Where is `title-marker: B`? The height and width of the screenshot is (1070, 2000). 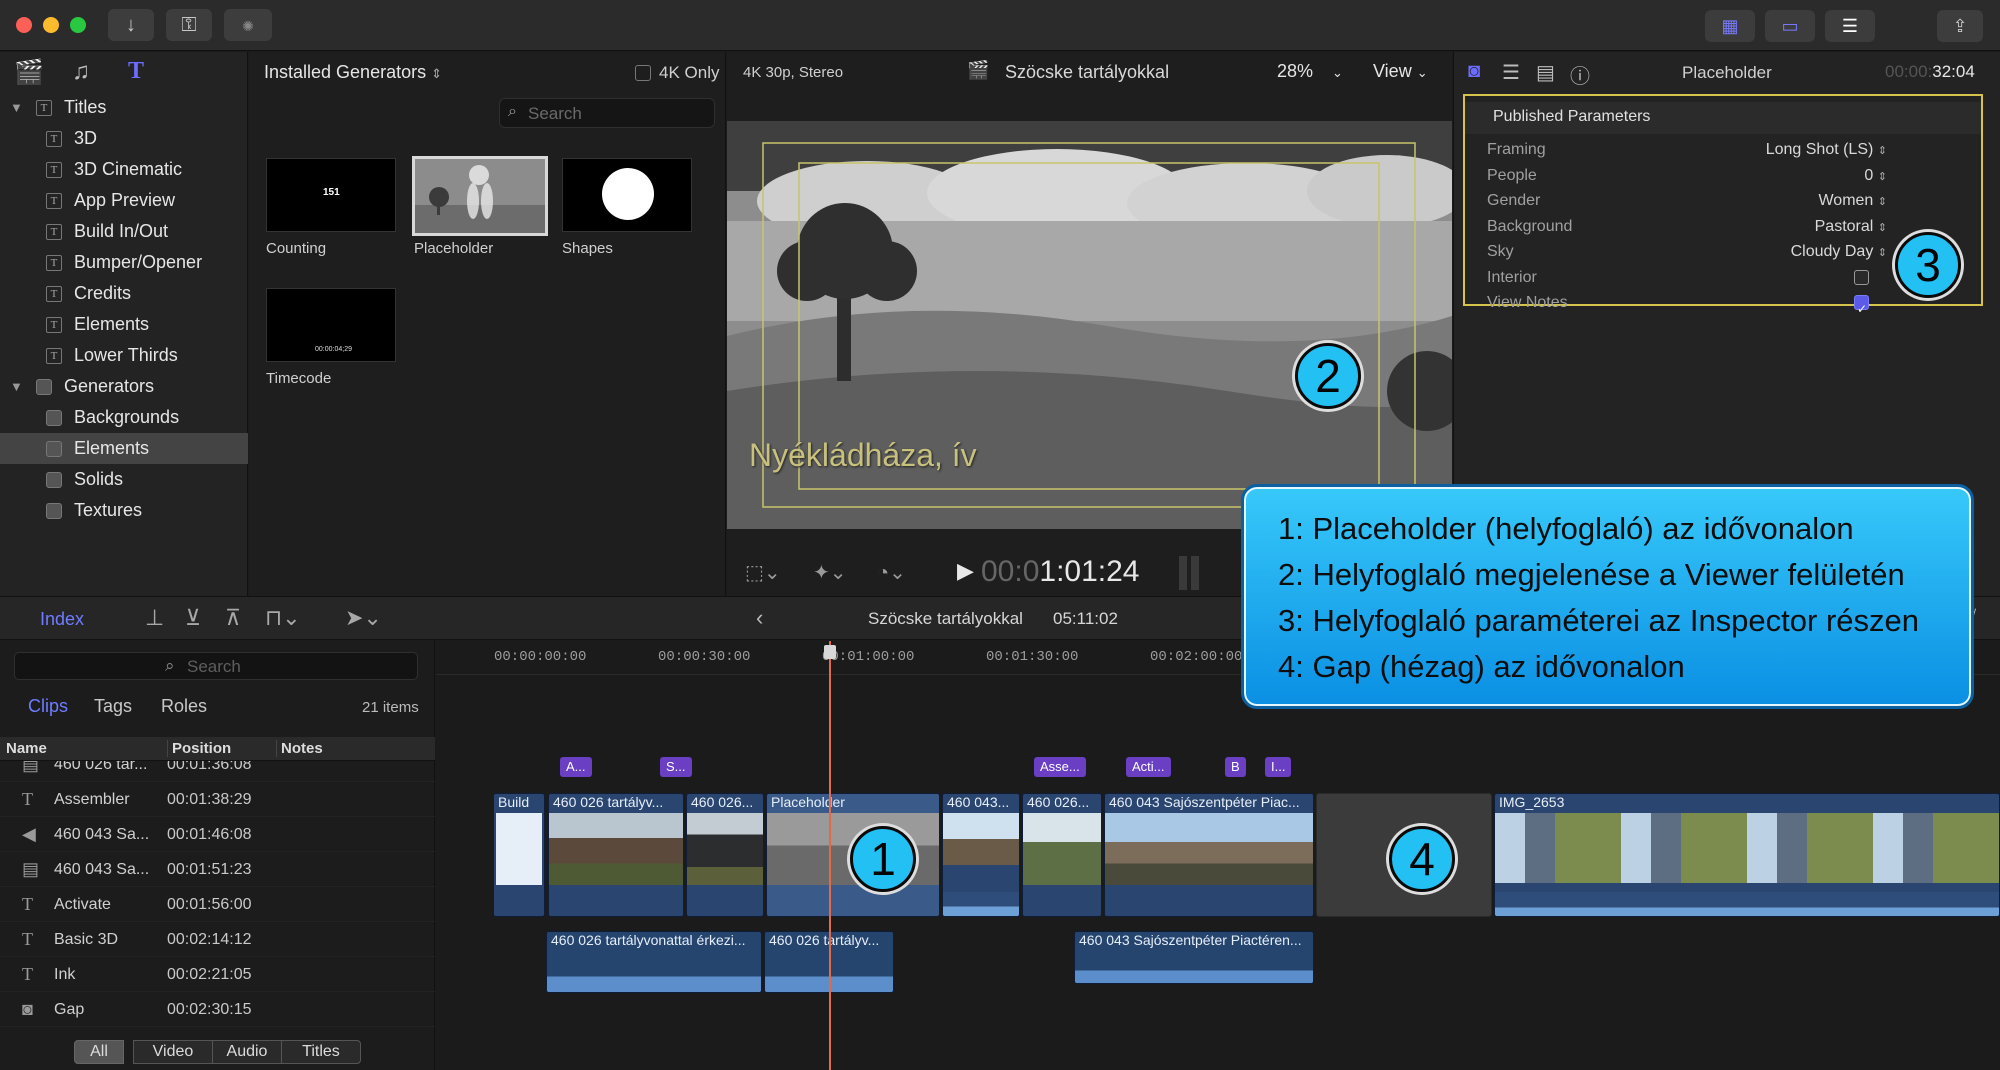 title-marker: B is located at coordinates (1235, 767).